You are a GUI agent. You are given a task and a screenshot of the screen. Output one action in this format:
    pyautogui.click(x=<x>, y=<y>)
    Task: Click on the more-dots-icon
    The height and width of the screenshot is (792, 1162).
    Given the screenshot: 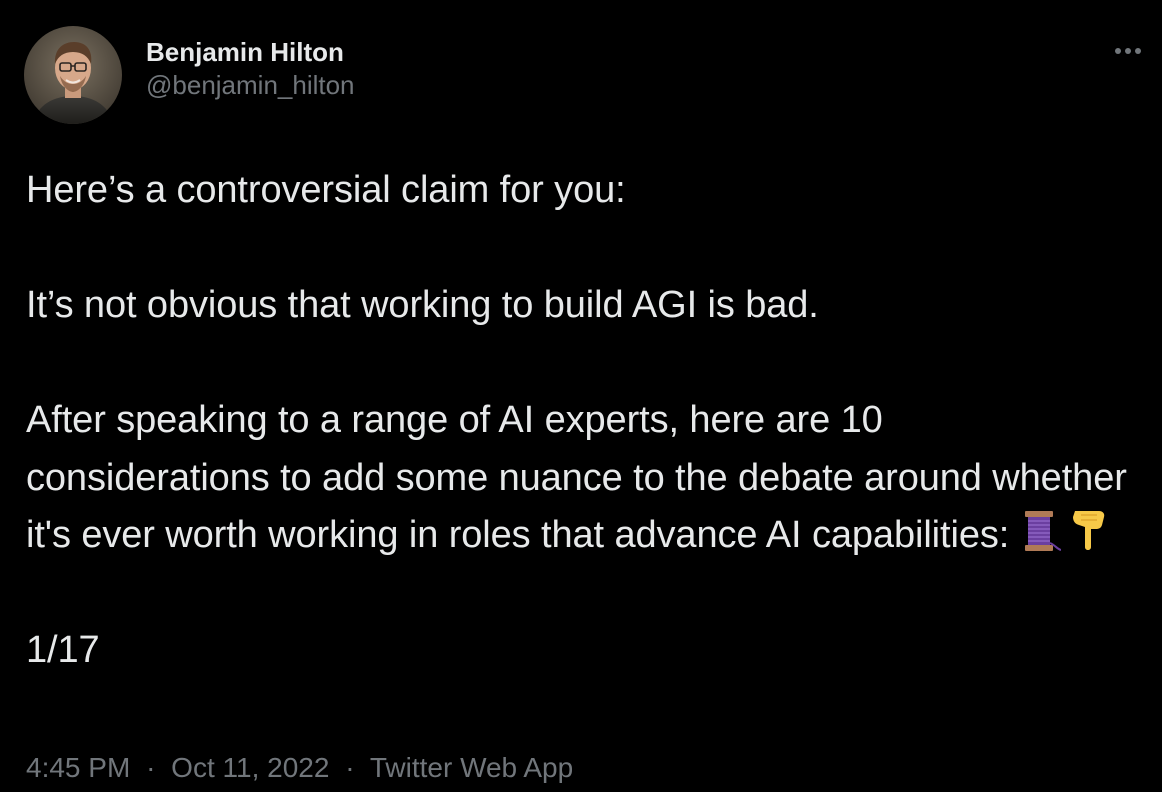 What is the action you would take?
    pyautogui.click(x=1128, y=51)
    